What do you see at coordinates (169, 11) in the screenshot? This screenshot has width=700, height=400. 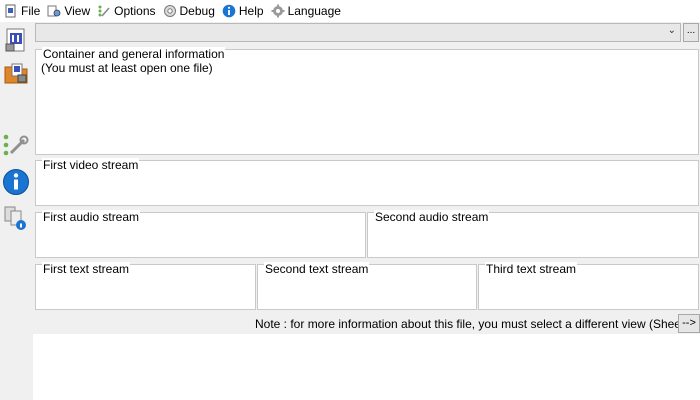 I see `debug-icon` at bounding box center [169, 11].